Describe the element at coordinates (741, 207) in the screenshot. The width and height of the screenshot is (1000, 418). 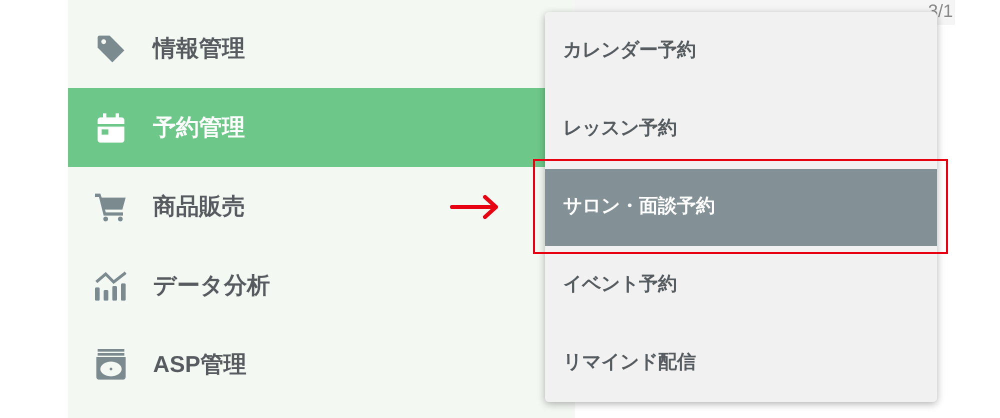
I see `menu-item: サロン・面談予約` at that location.